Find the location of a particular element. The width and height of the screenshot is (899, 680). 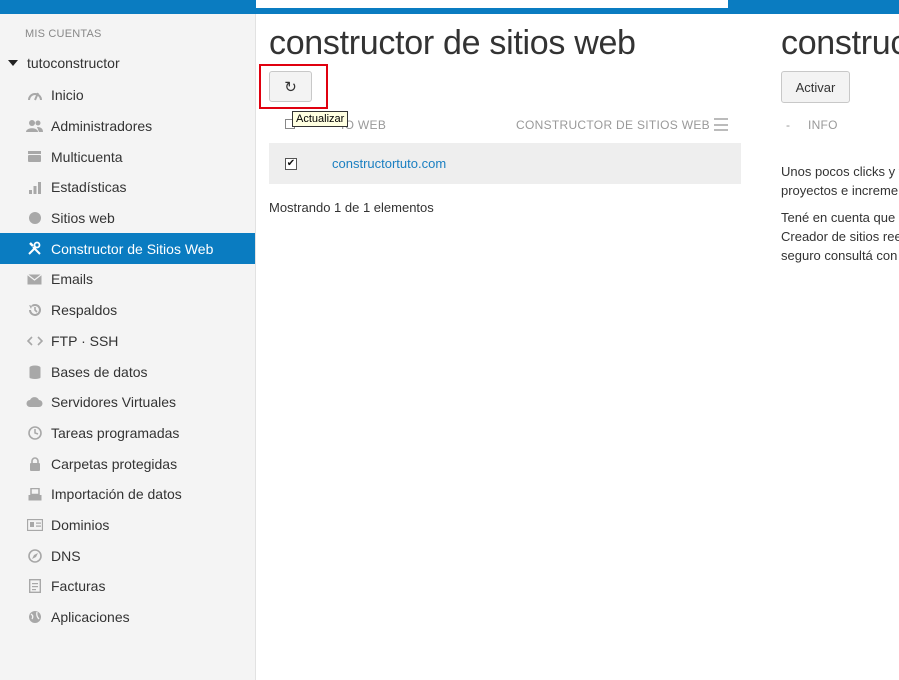

sidebar-item-tareas-programadas: Tareas programadas is located at coordinates (127, 433).